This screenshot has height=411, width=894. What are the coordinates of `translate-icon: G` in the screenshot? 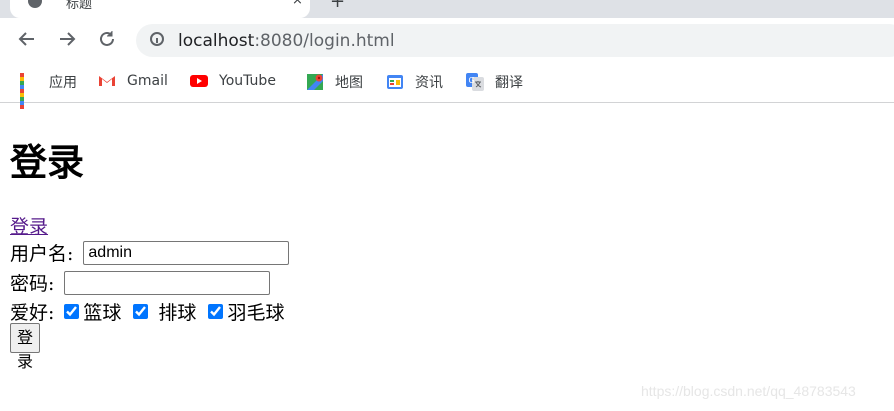 It's located at (475, 82).